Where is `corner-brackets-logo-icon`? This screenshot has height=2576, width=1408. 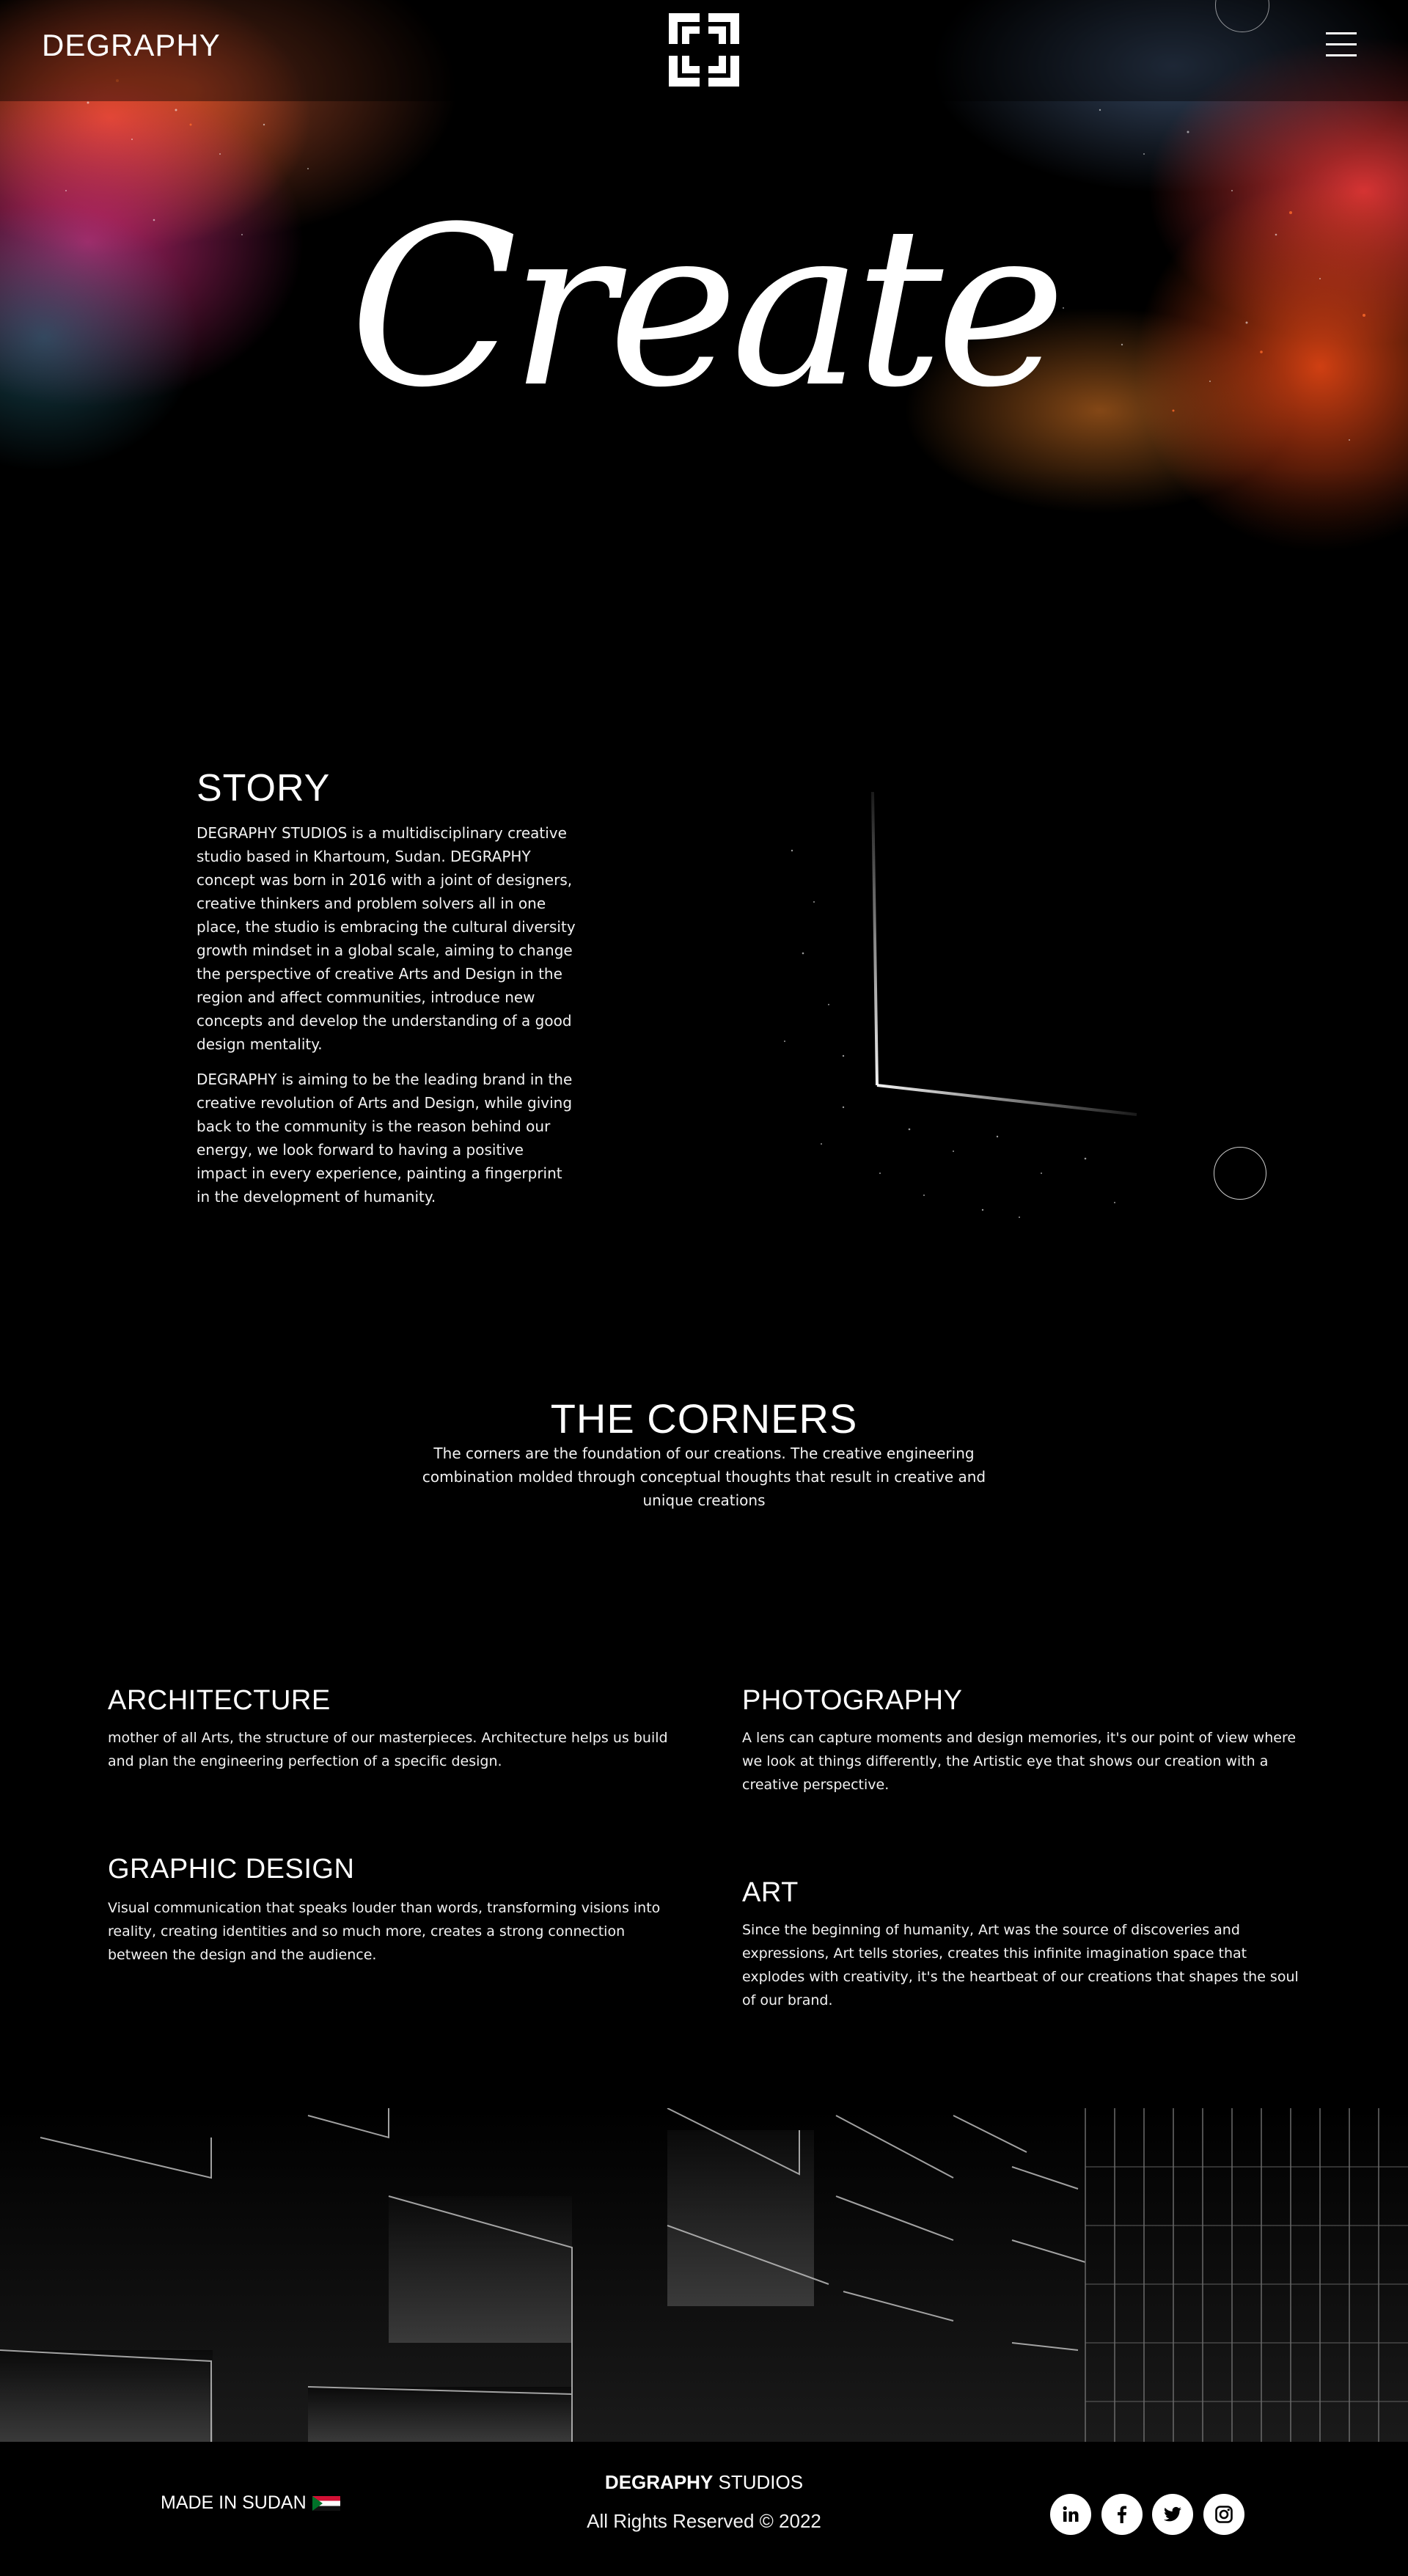
corner-brackets-logo-icon is located at coordinates (704, 50).